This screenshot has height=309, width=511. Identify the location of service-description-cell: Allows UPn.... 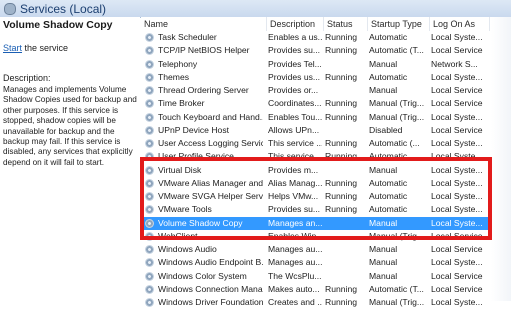
(294, 129).